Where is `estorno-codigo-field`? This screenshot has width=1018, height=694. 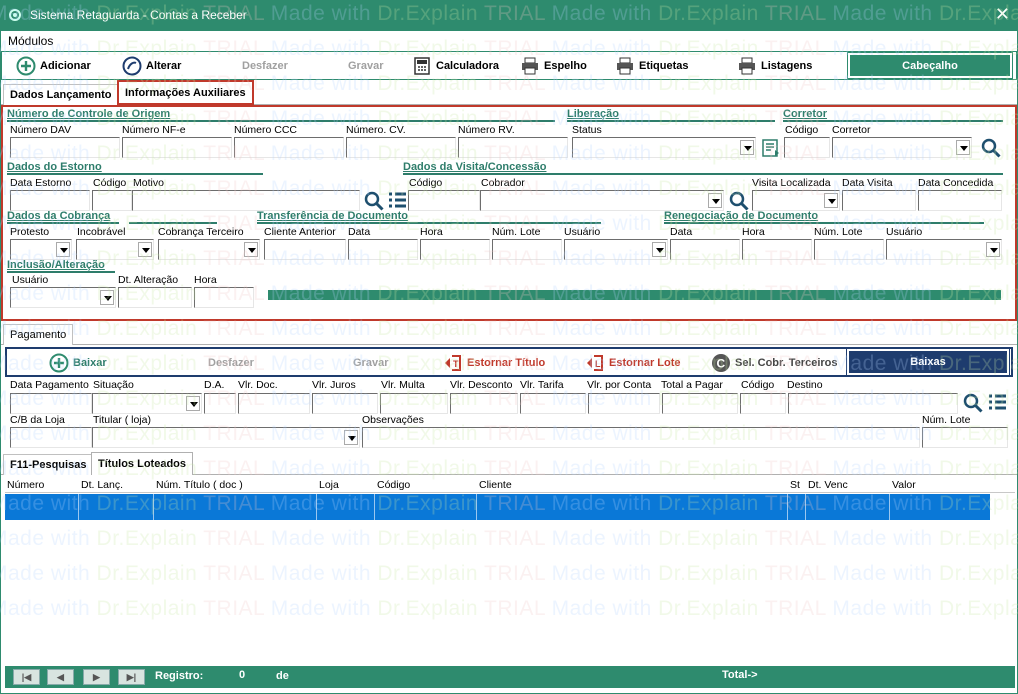 estorno-codigo-field is located at coordinates (112, 200).